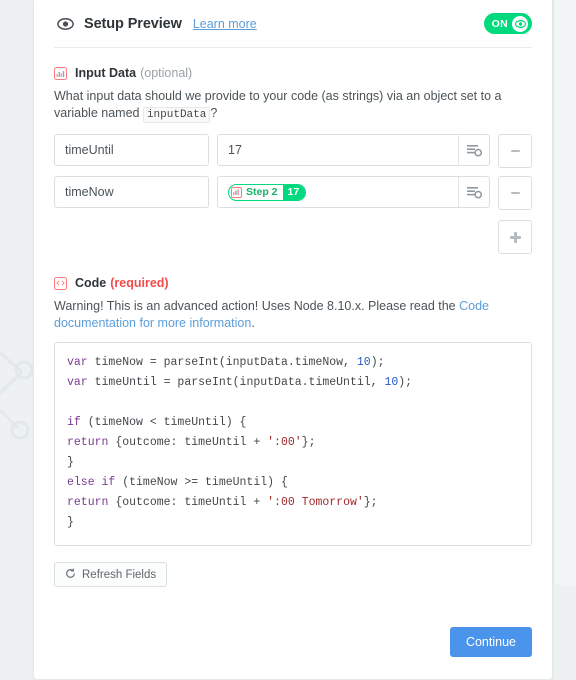 This screenshot has width=576, height=680. What do you see at coordinates (293, 283) in the screenshot?
I see `code-label-row: Code (required)` at bounding box center [293, 283].